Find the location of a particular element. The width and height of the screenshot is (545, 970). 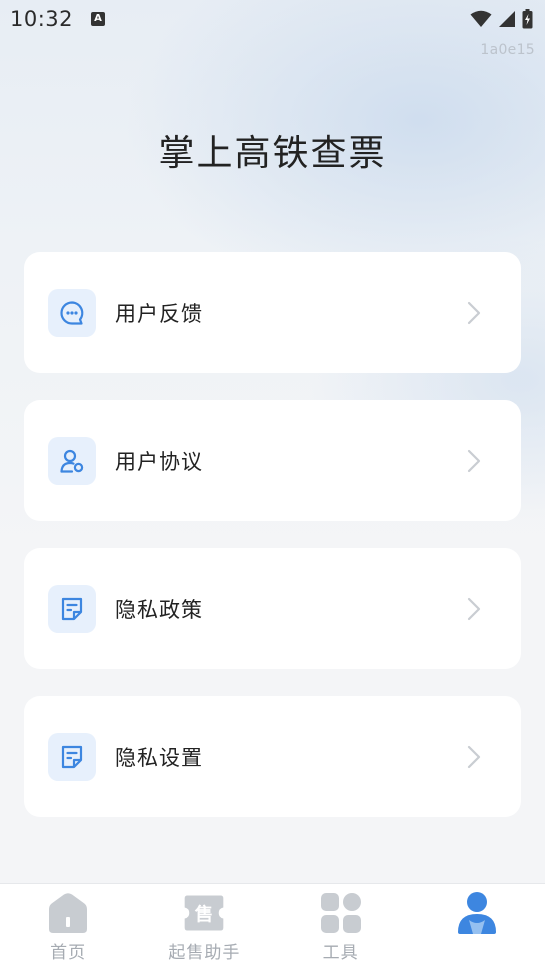

grid-icon is located at coordinates (340, 913).